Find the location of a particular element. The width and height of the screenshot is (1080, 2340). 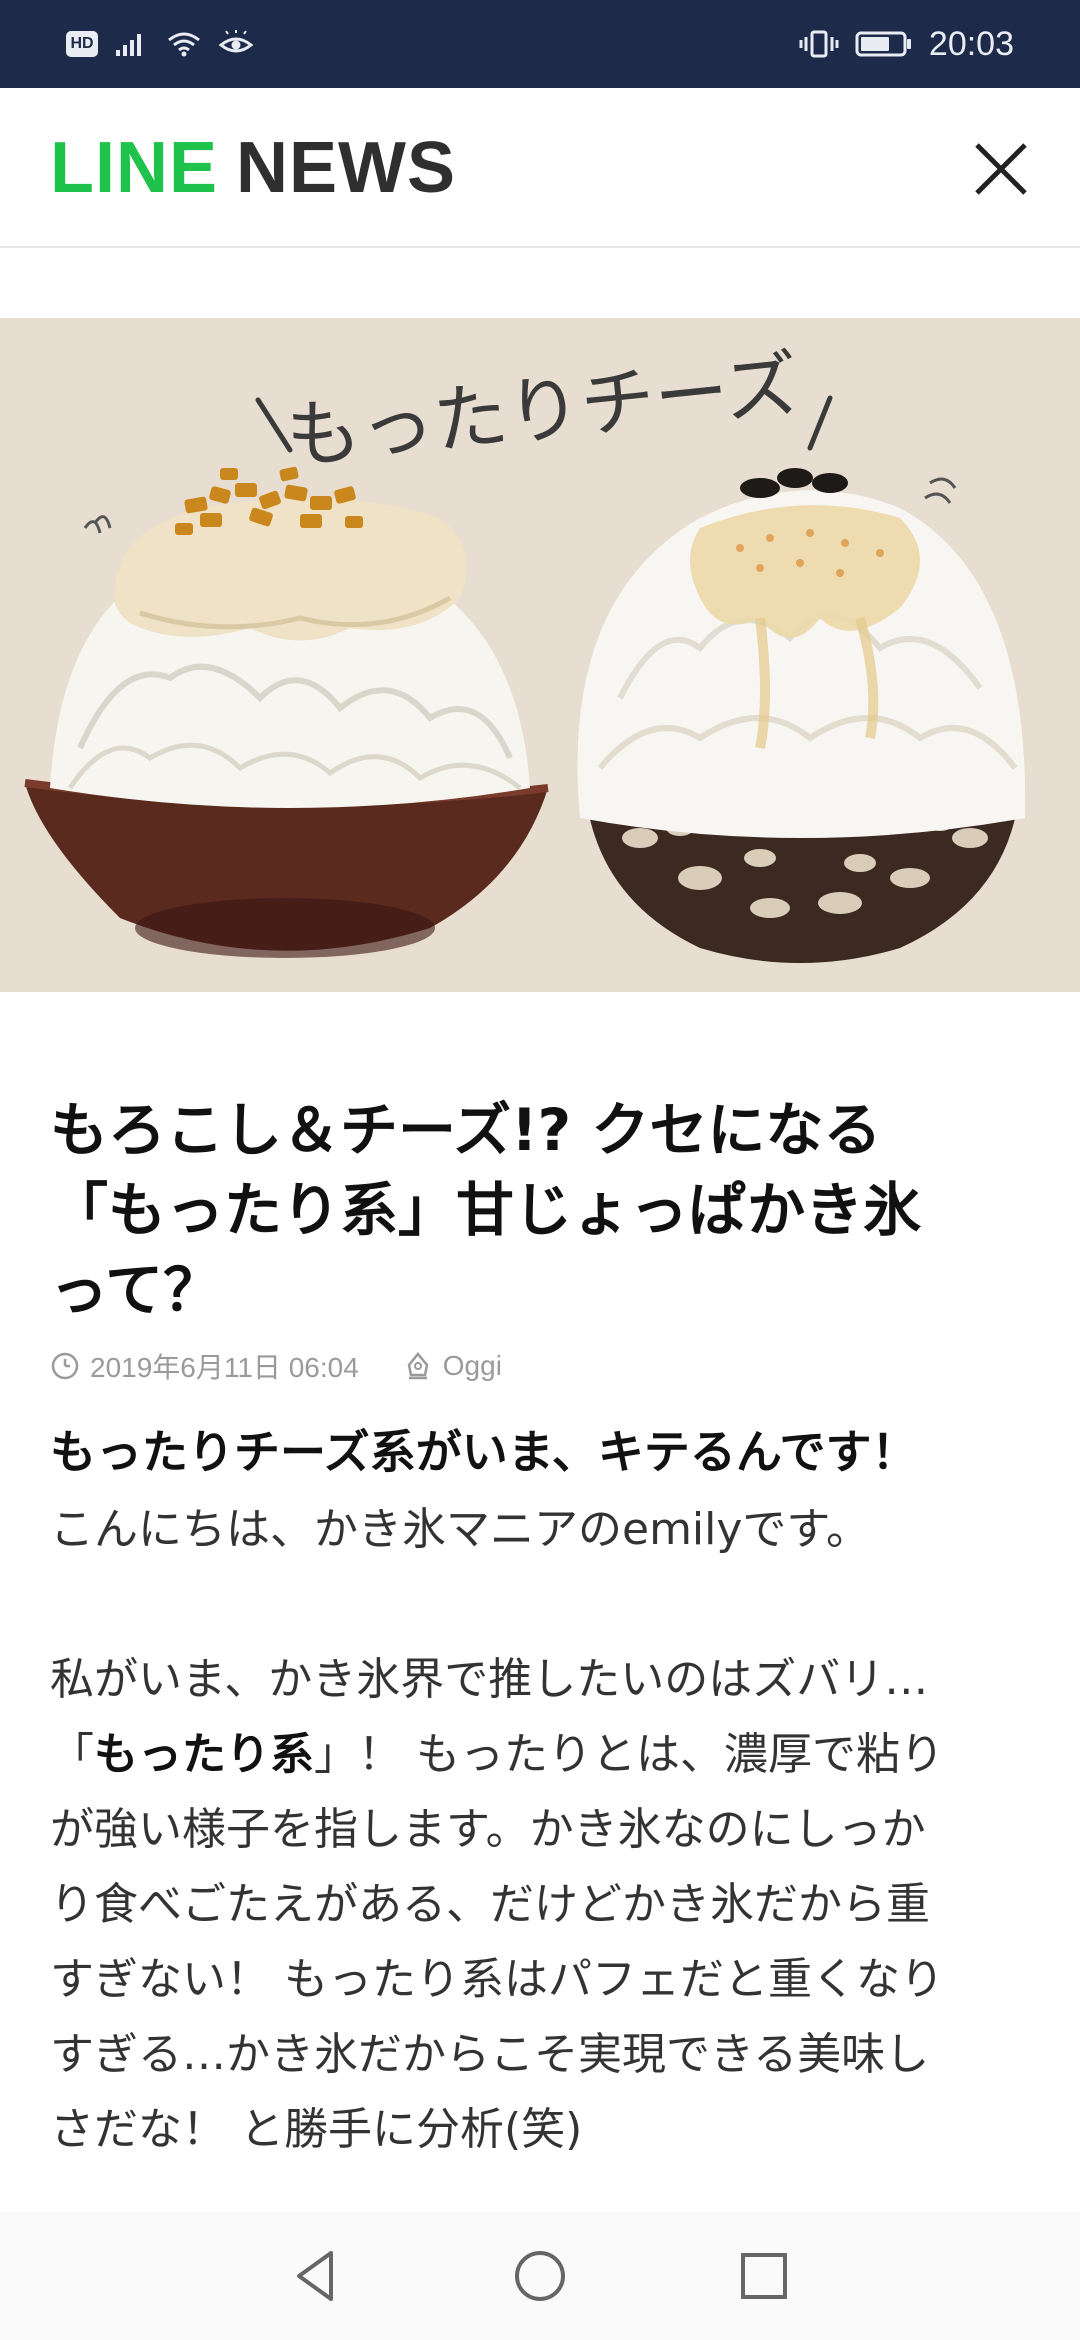

meta-date: 2019年6月11日 06:04 is located at coordinates (204, 1366).